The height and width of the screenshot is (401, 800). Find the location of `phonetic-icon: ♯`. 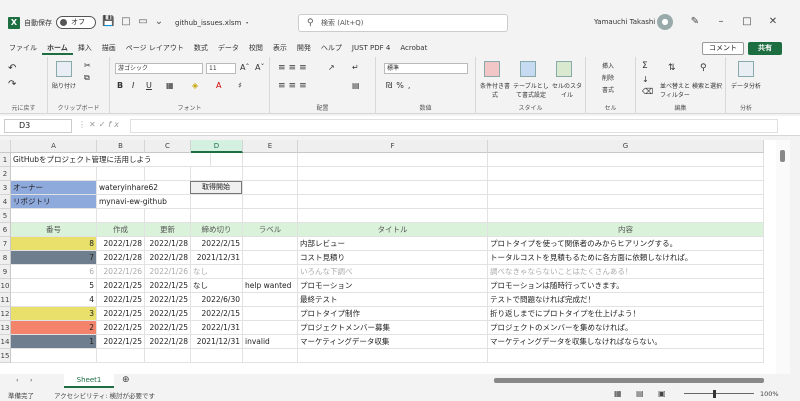

phonetic-icon: ♯ is located at coordinates (240, 85).